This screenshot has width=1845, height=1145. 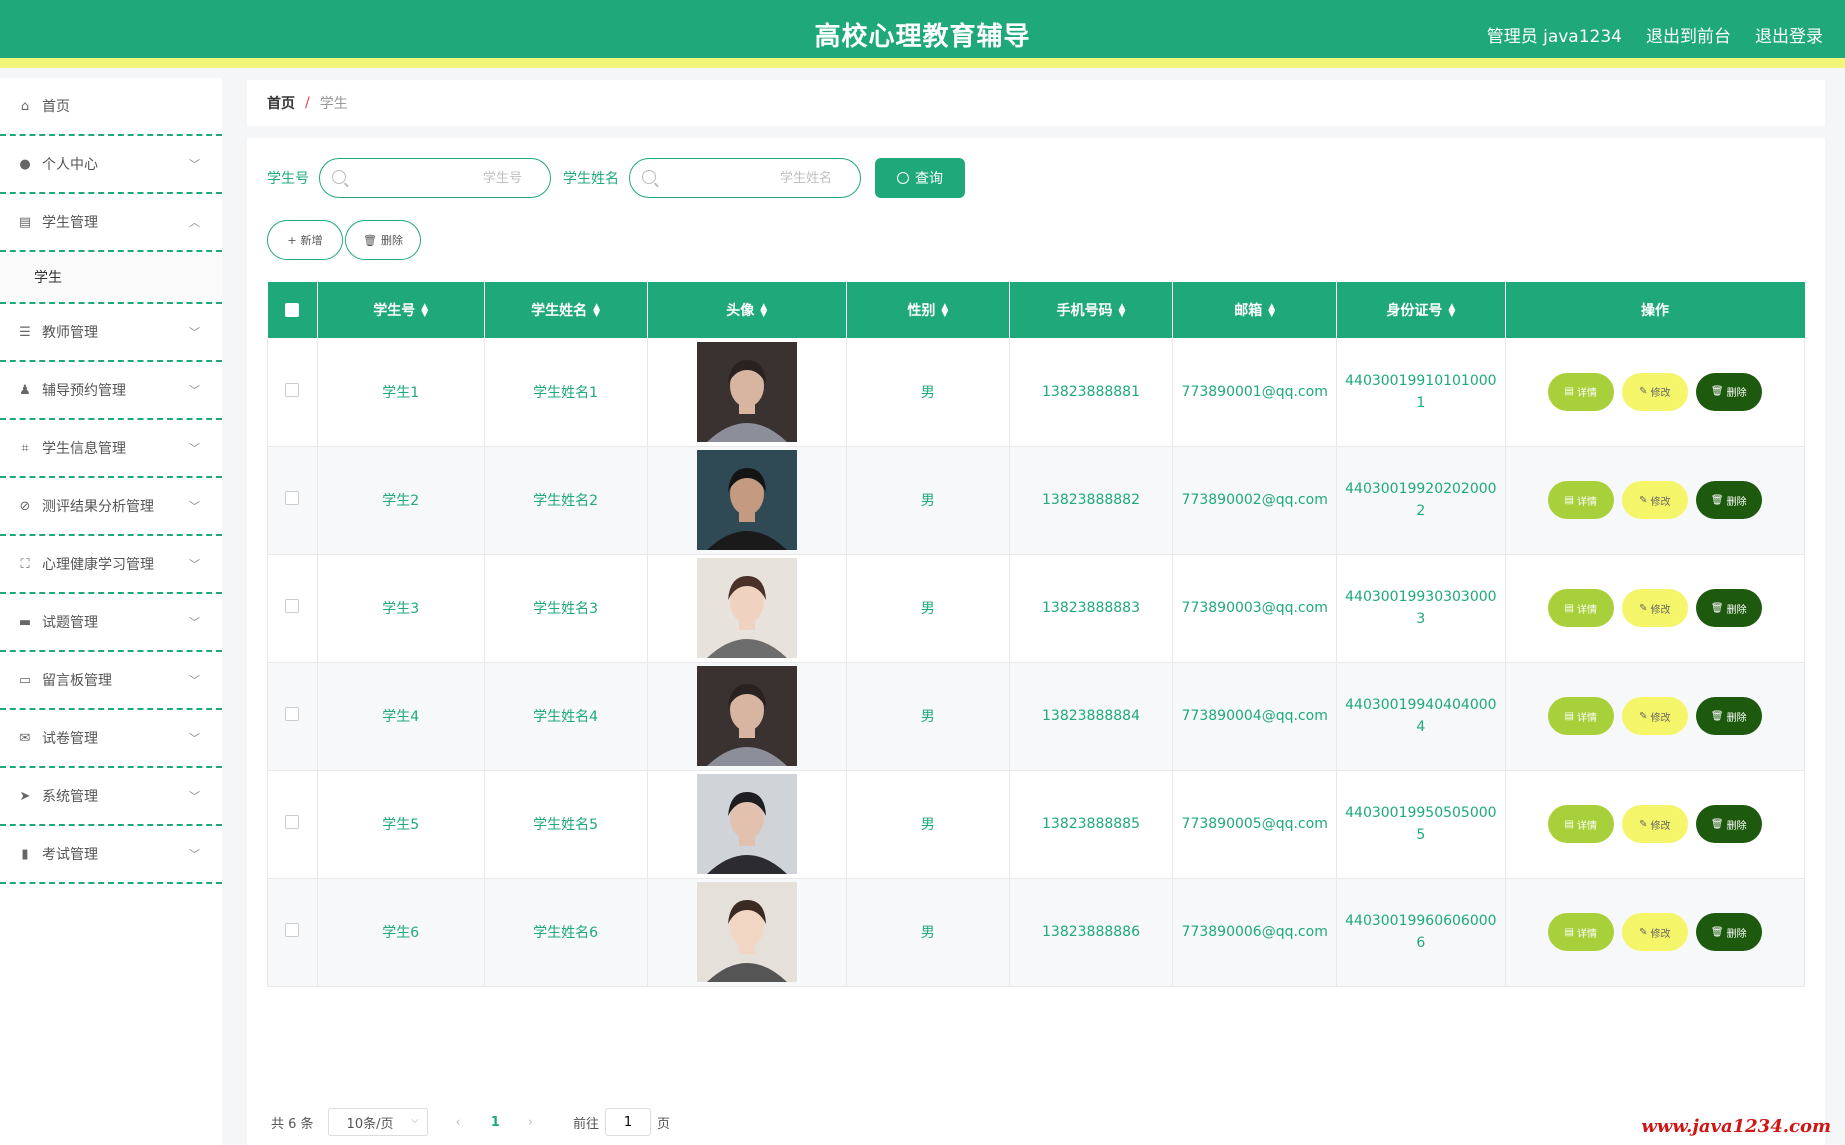 I want to click on id-card-line2: 1, so click(x=1421, y=402).